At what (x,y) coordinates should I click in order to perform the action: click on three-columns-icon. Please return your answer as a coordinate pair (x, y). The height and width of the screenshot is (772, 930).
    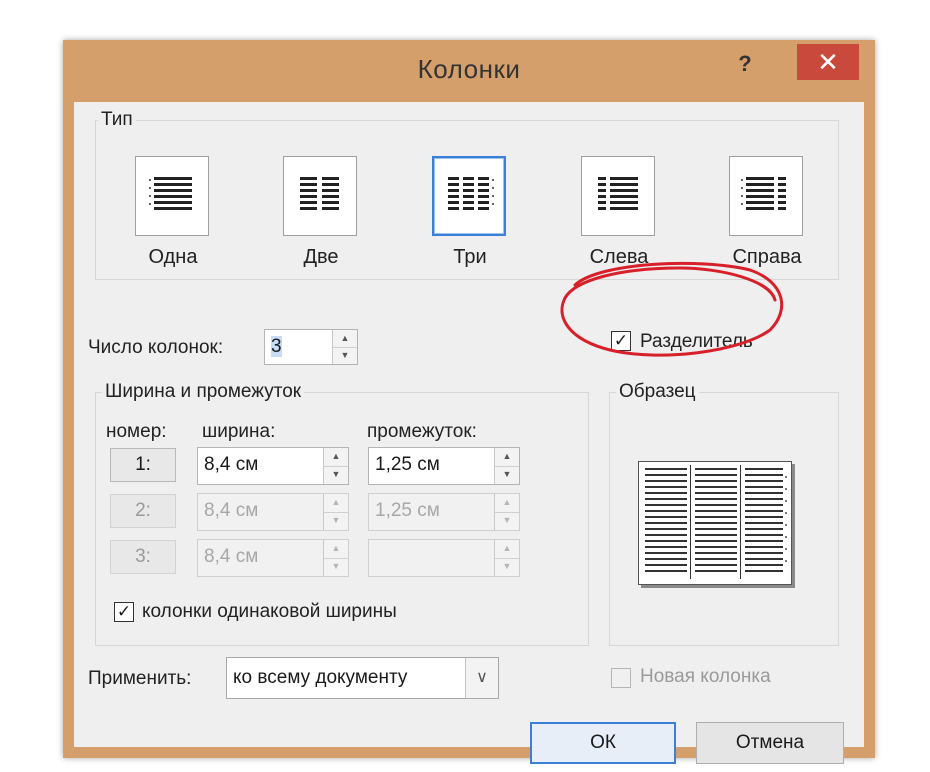
    Looking at the image, I should click on (469, 196).